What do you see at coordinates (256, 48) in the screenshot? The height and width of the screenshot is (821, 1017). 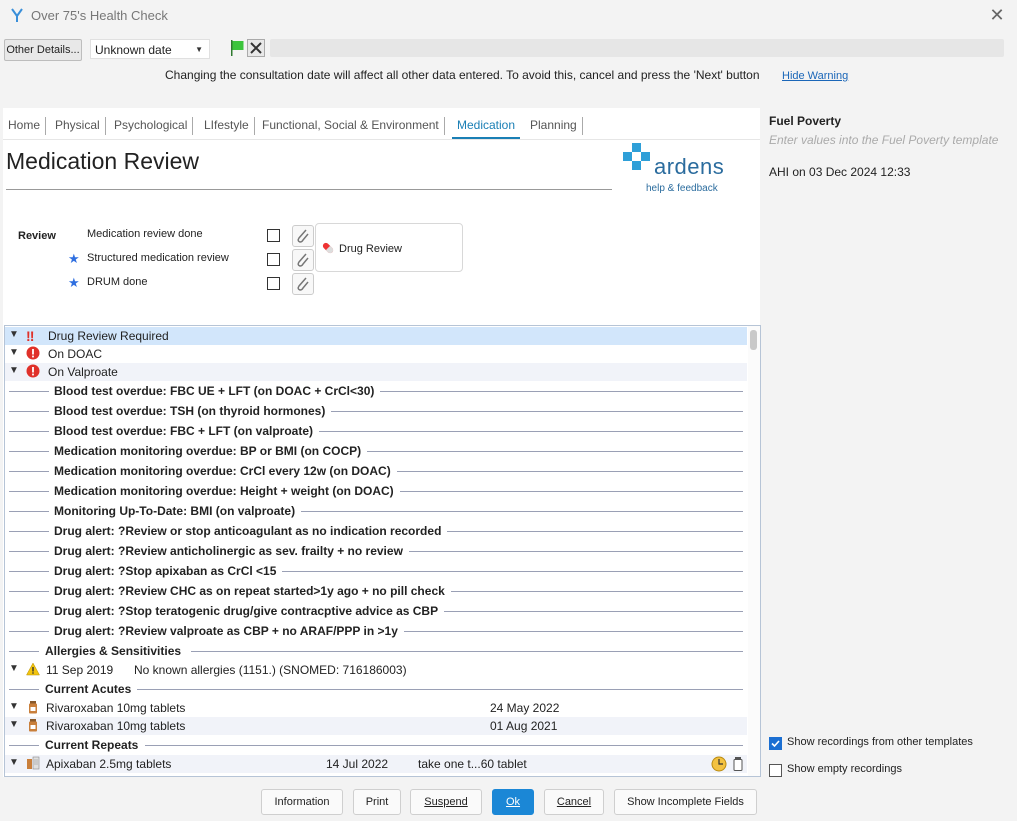 I see `clear-date-button` at bounding box center [256, 48].